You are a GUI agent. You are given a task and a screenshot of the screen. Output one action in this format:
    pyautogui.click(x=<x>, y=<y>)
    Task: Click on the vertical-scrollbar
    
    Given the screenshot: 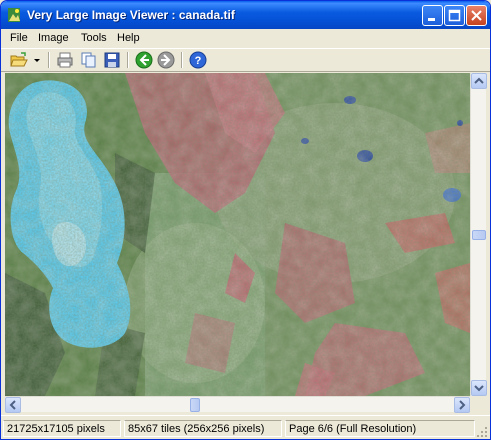 What is the action you would take?
    pyautogui.click(x=478, y=234)
    